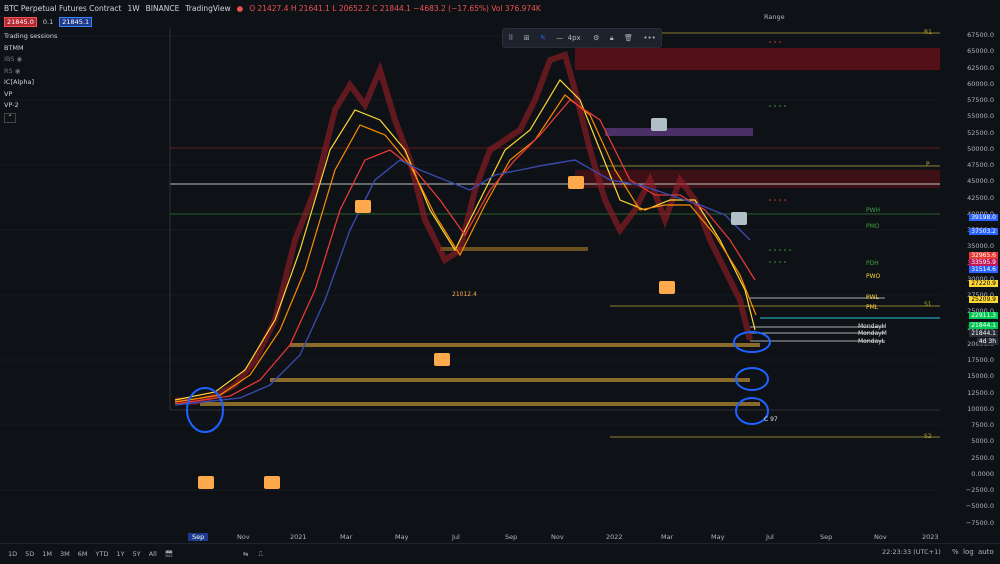 The width and height of the screenshot is (1000, 564). Describe the element at coordinates (500, 553) in the screenshot. I see `bottom-toolbar: 1D 5D 1M 3M 6M YTD 1Y 5Y All 📅︎ ⇆ ⎍` at that location.